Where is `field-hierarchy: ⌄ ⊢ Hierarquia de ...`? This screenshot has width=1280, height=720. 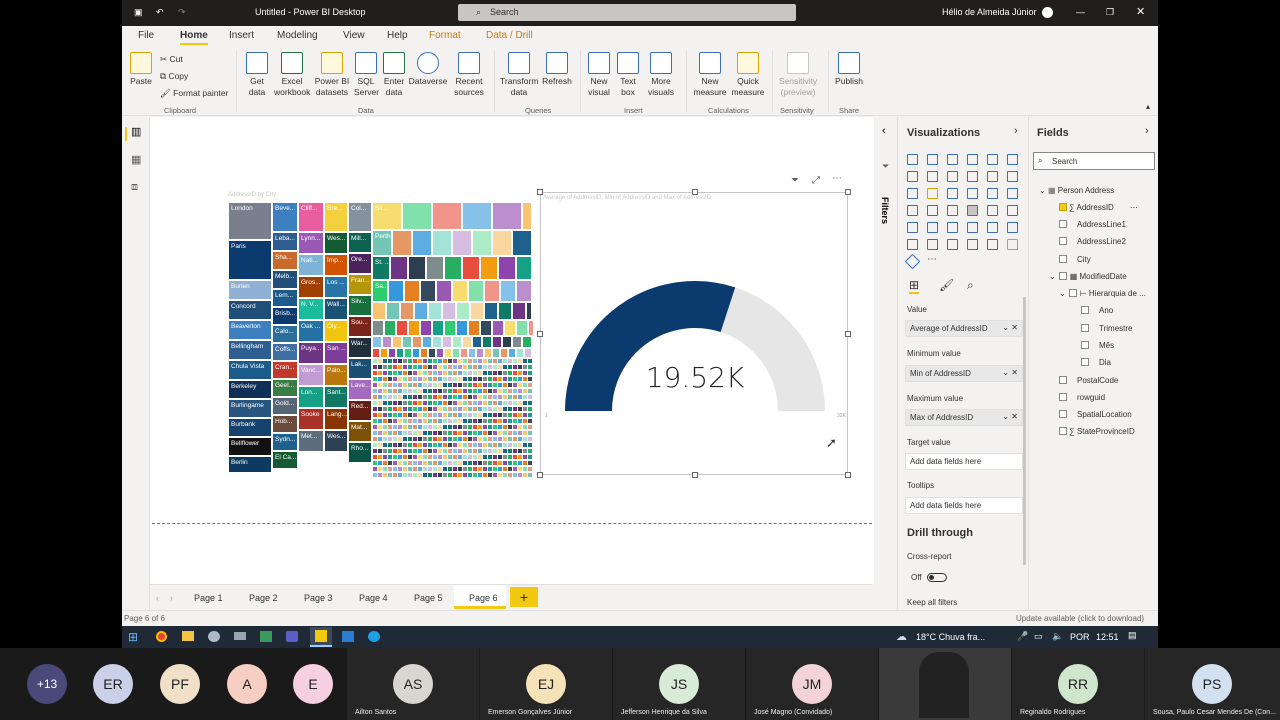 field-hierarchy: ⌄ ⊢ Hierarquia de ... is located at coordinates (1102, 293).